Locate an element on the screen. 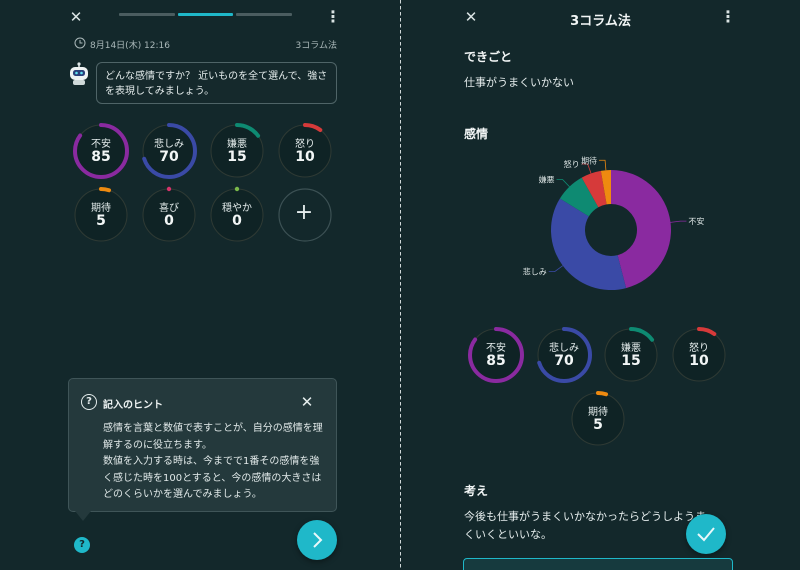 Image resolution: width=800 pixels, height=570 pixels. donut-label: 悲しみ is located at coordinates (535, 272).